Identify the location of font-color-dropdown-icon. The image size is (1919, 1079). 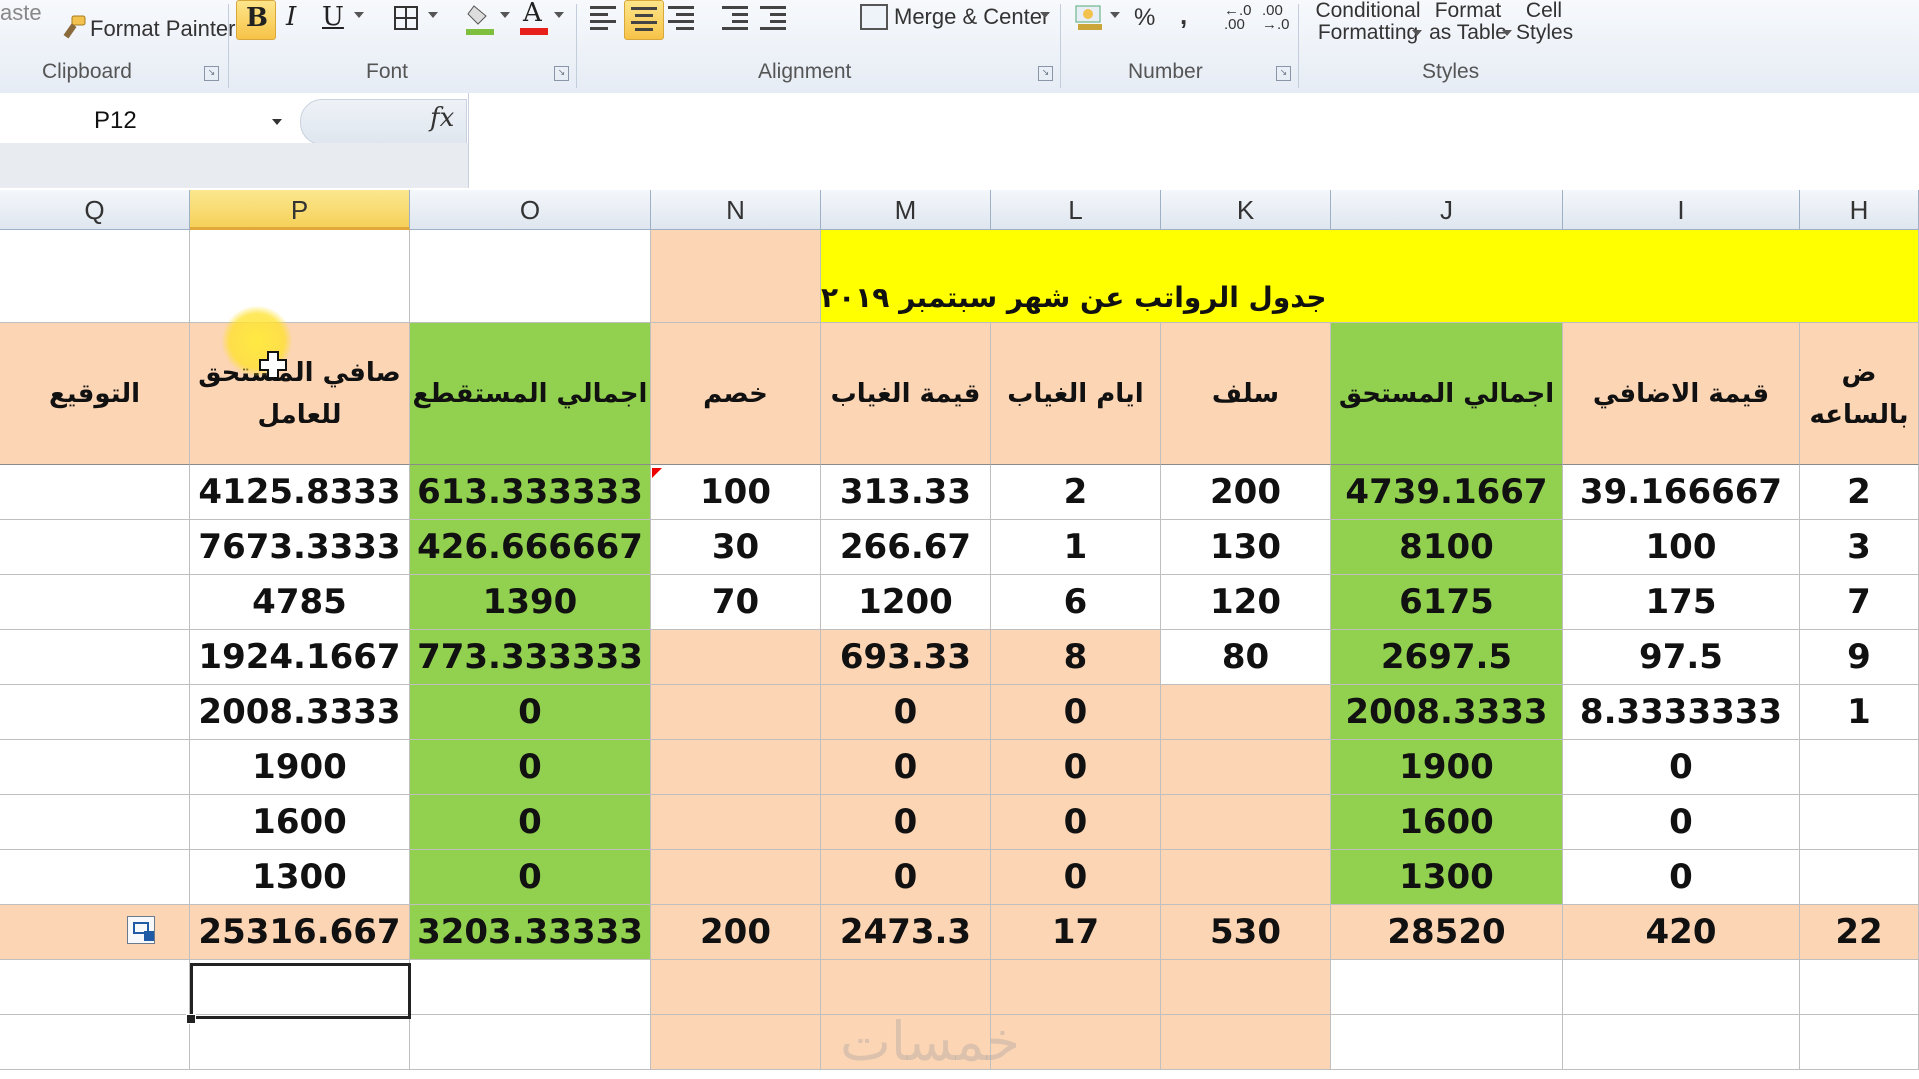
(559, 15).